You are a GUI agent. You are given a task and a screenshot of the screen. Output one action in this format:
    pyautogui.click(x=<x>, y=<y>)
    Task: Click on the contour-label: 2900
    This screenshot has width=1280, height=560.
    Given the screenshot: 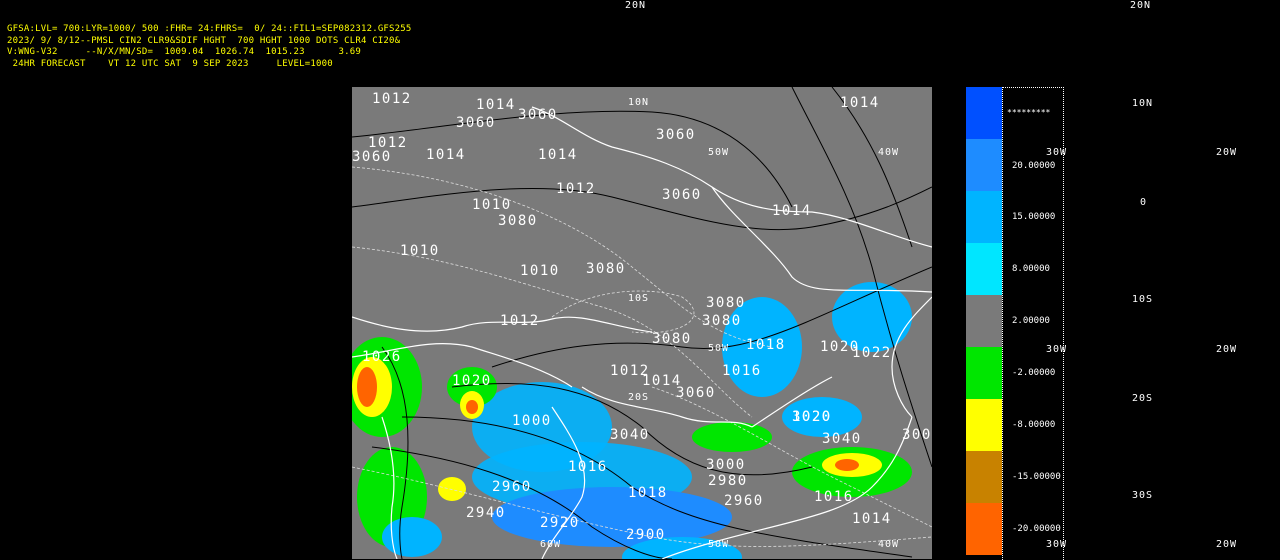 What is the action you would take?
    pyautogui.click(x=646, y=535)
    